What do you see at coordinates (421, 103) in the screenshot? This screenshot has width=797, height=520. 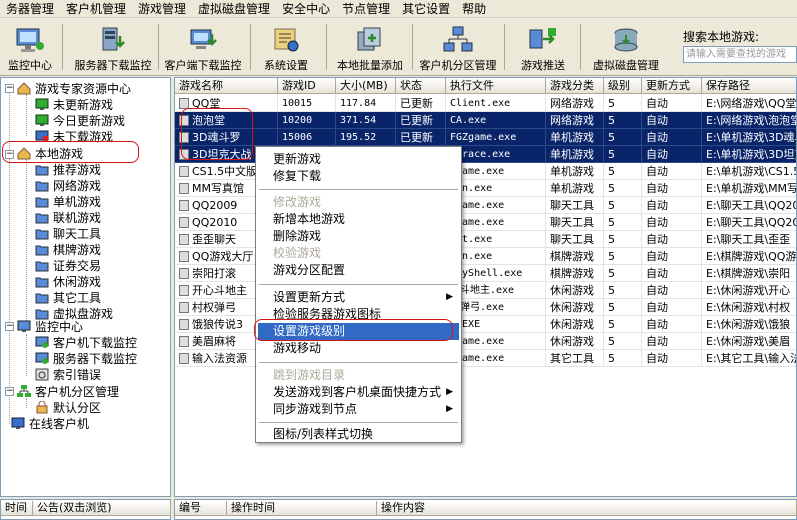 I see `table-cell: 已更新` at bounding box center [421, 103].